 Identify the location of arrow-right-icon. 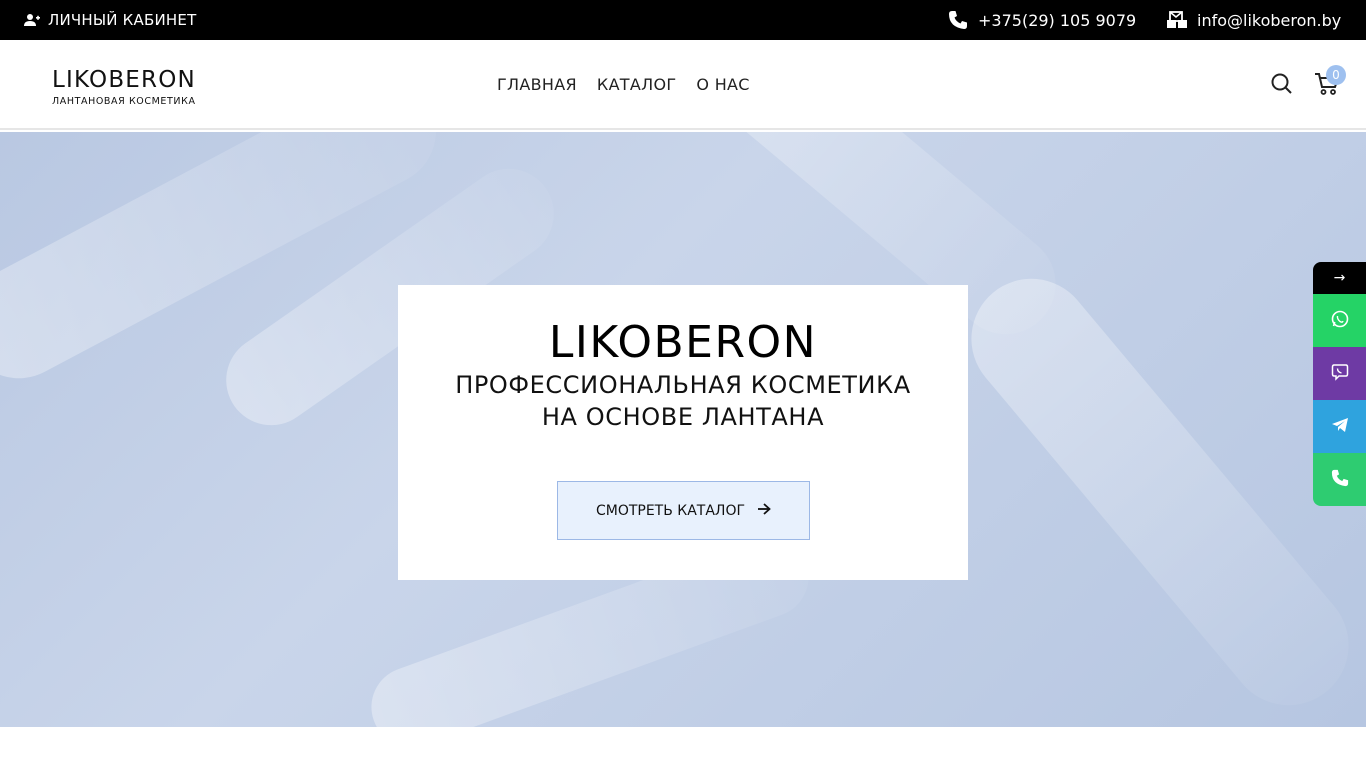
(764, 510).